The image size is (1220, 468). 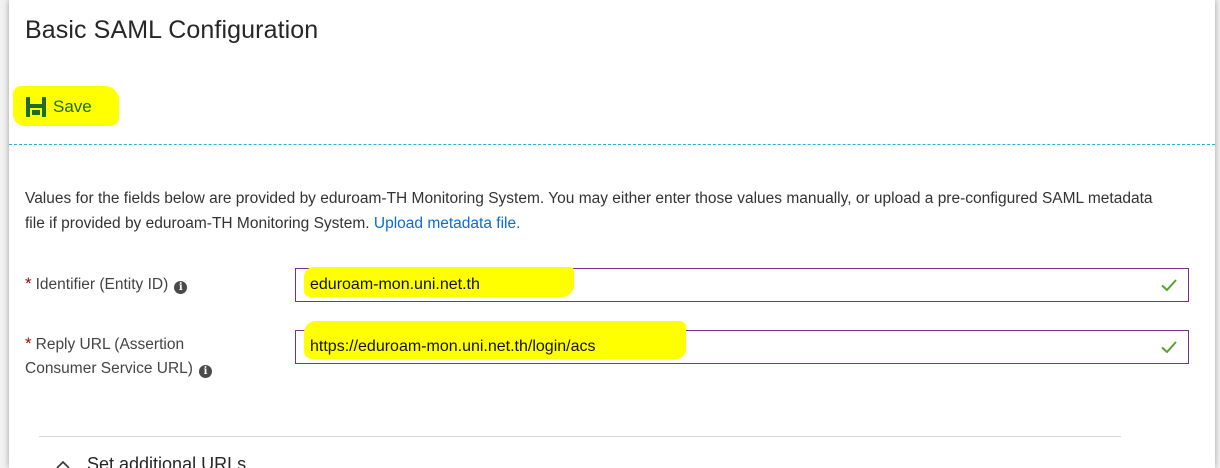 I want to click on additional-urls-toggle: Set additional URLs, so click(x=150, y=461).